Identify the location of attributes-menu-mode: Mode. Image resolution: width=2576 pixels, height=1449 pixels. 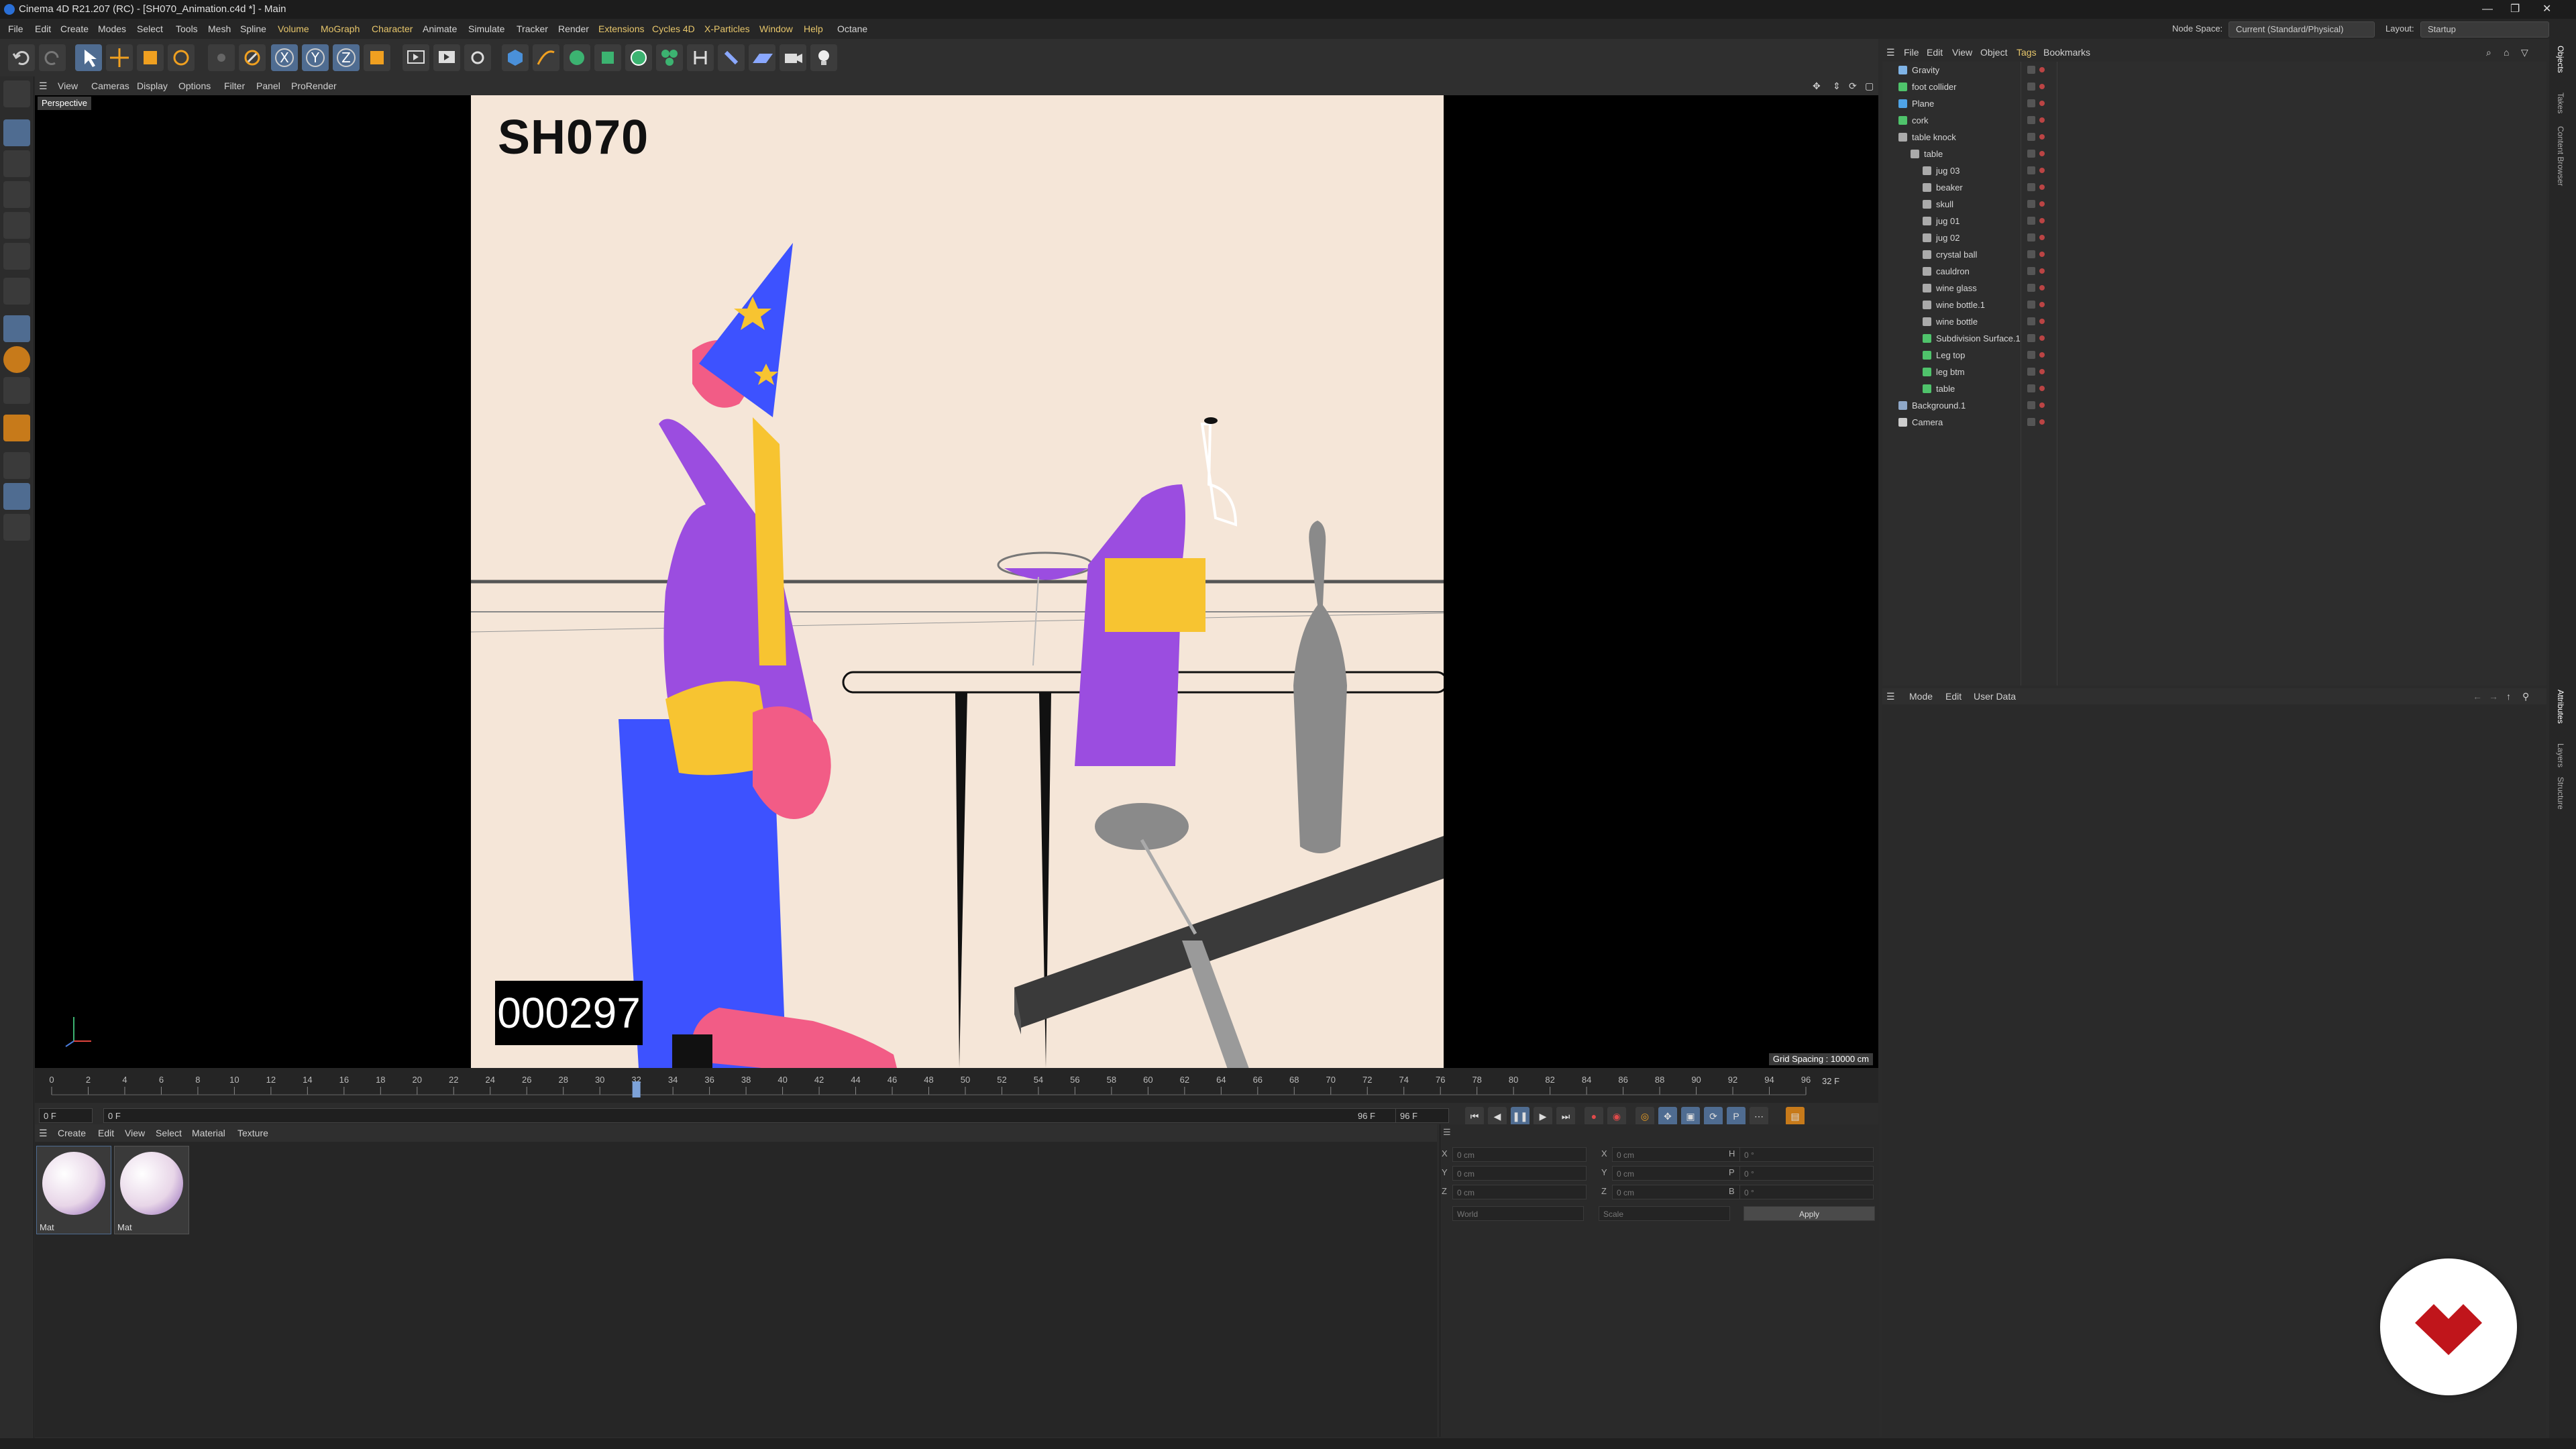
(1921, 696).